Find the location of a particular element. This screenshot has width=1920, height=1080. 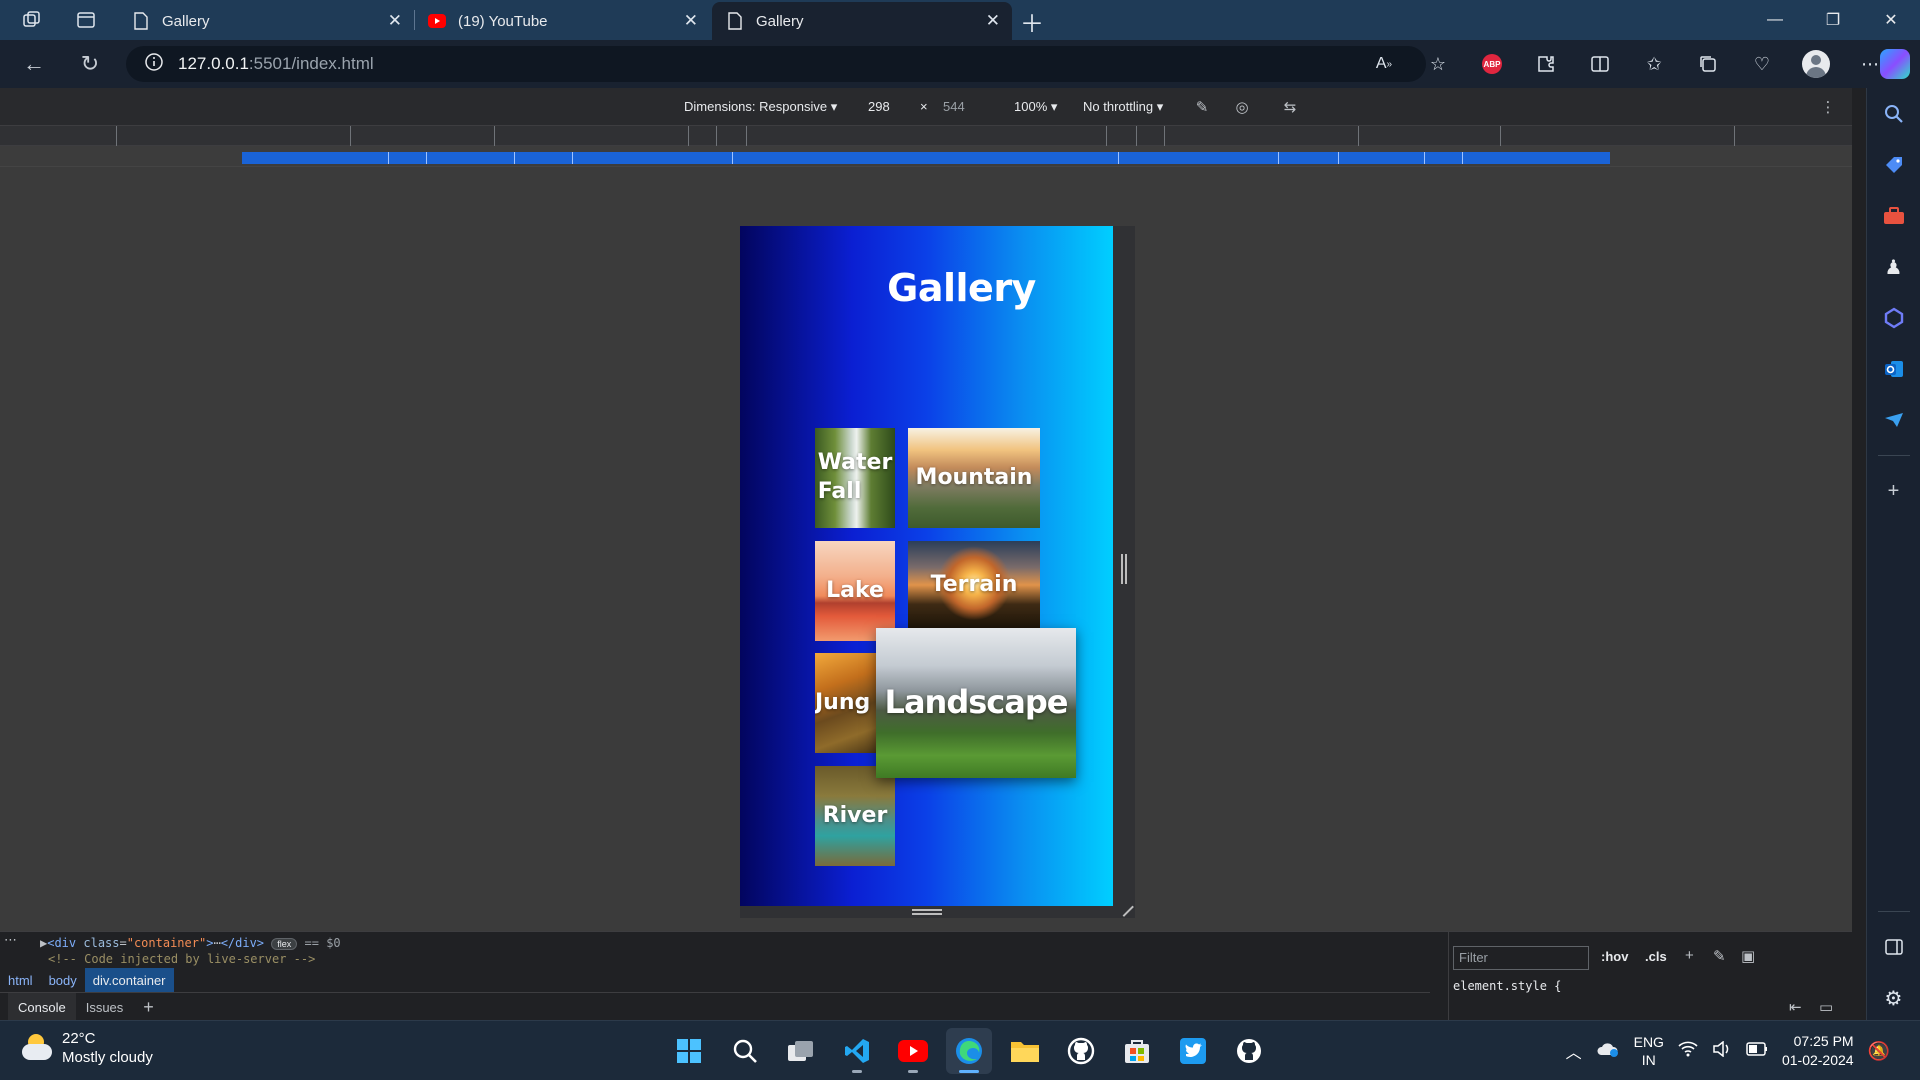

wifi-icon is located at coordinates (1688, 1051).